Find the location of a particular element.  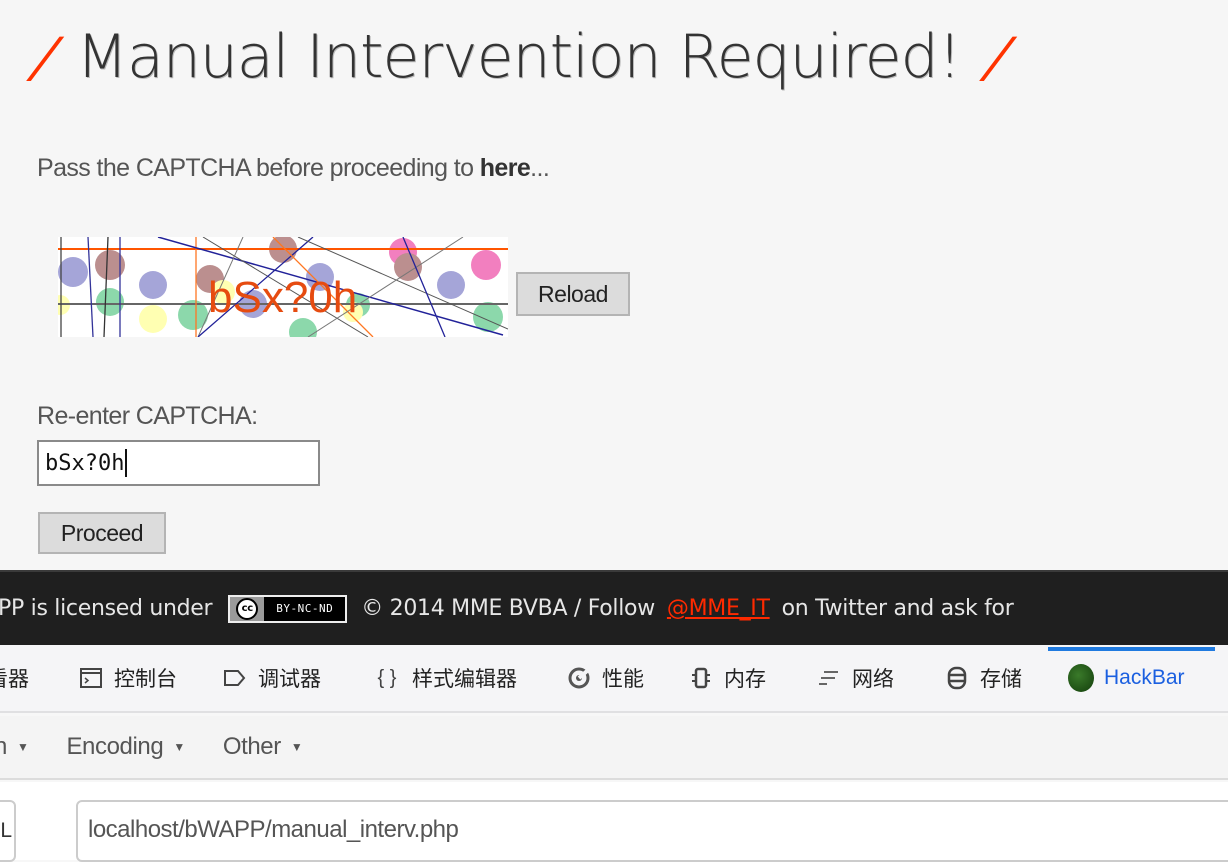

tab-network-label: 网络 is located at coordinates (873, 679).